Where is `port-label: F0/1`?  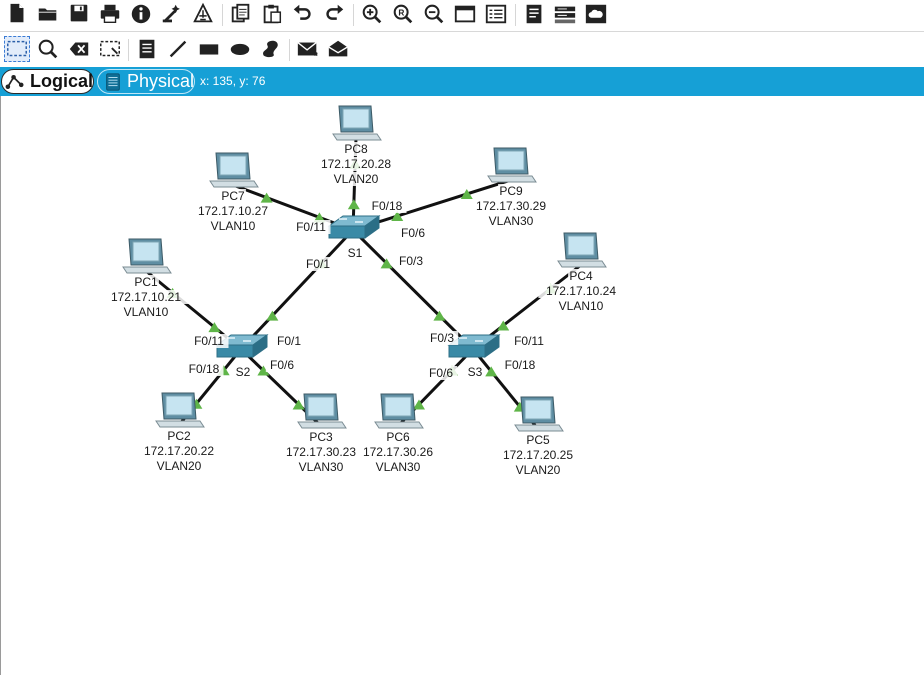
port-label: F0/1 is located at coordinates (289, 341).